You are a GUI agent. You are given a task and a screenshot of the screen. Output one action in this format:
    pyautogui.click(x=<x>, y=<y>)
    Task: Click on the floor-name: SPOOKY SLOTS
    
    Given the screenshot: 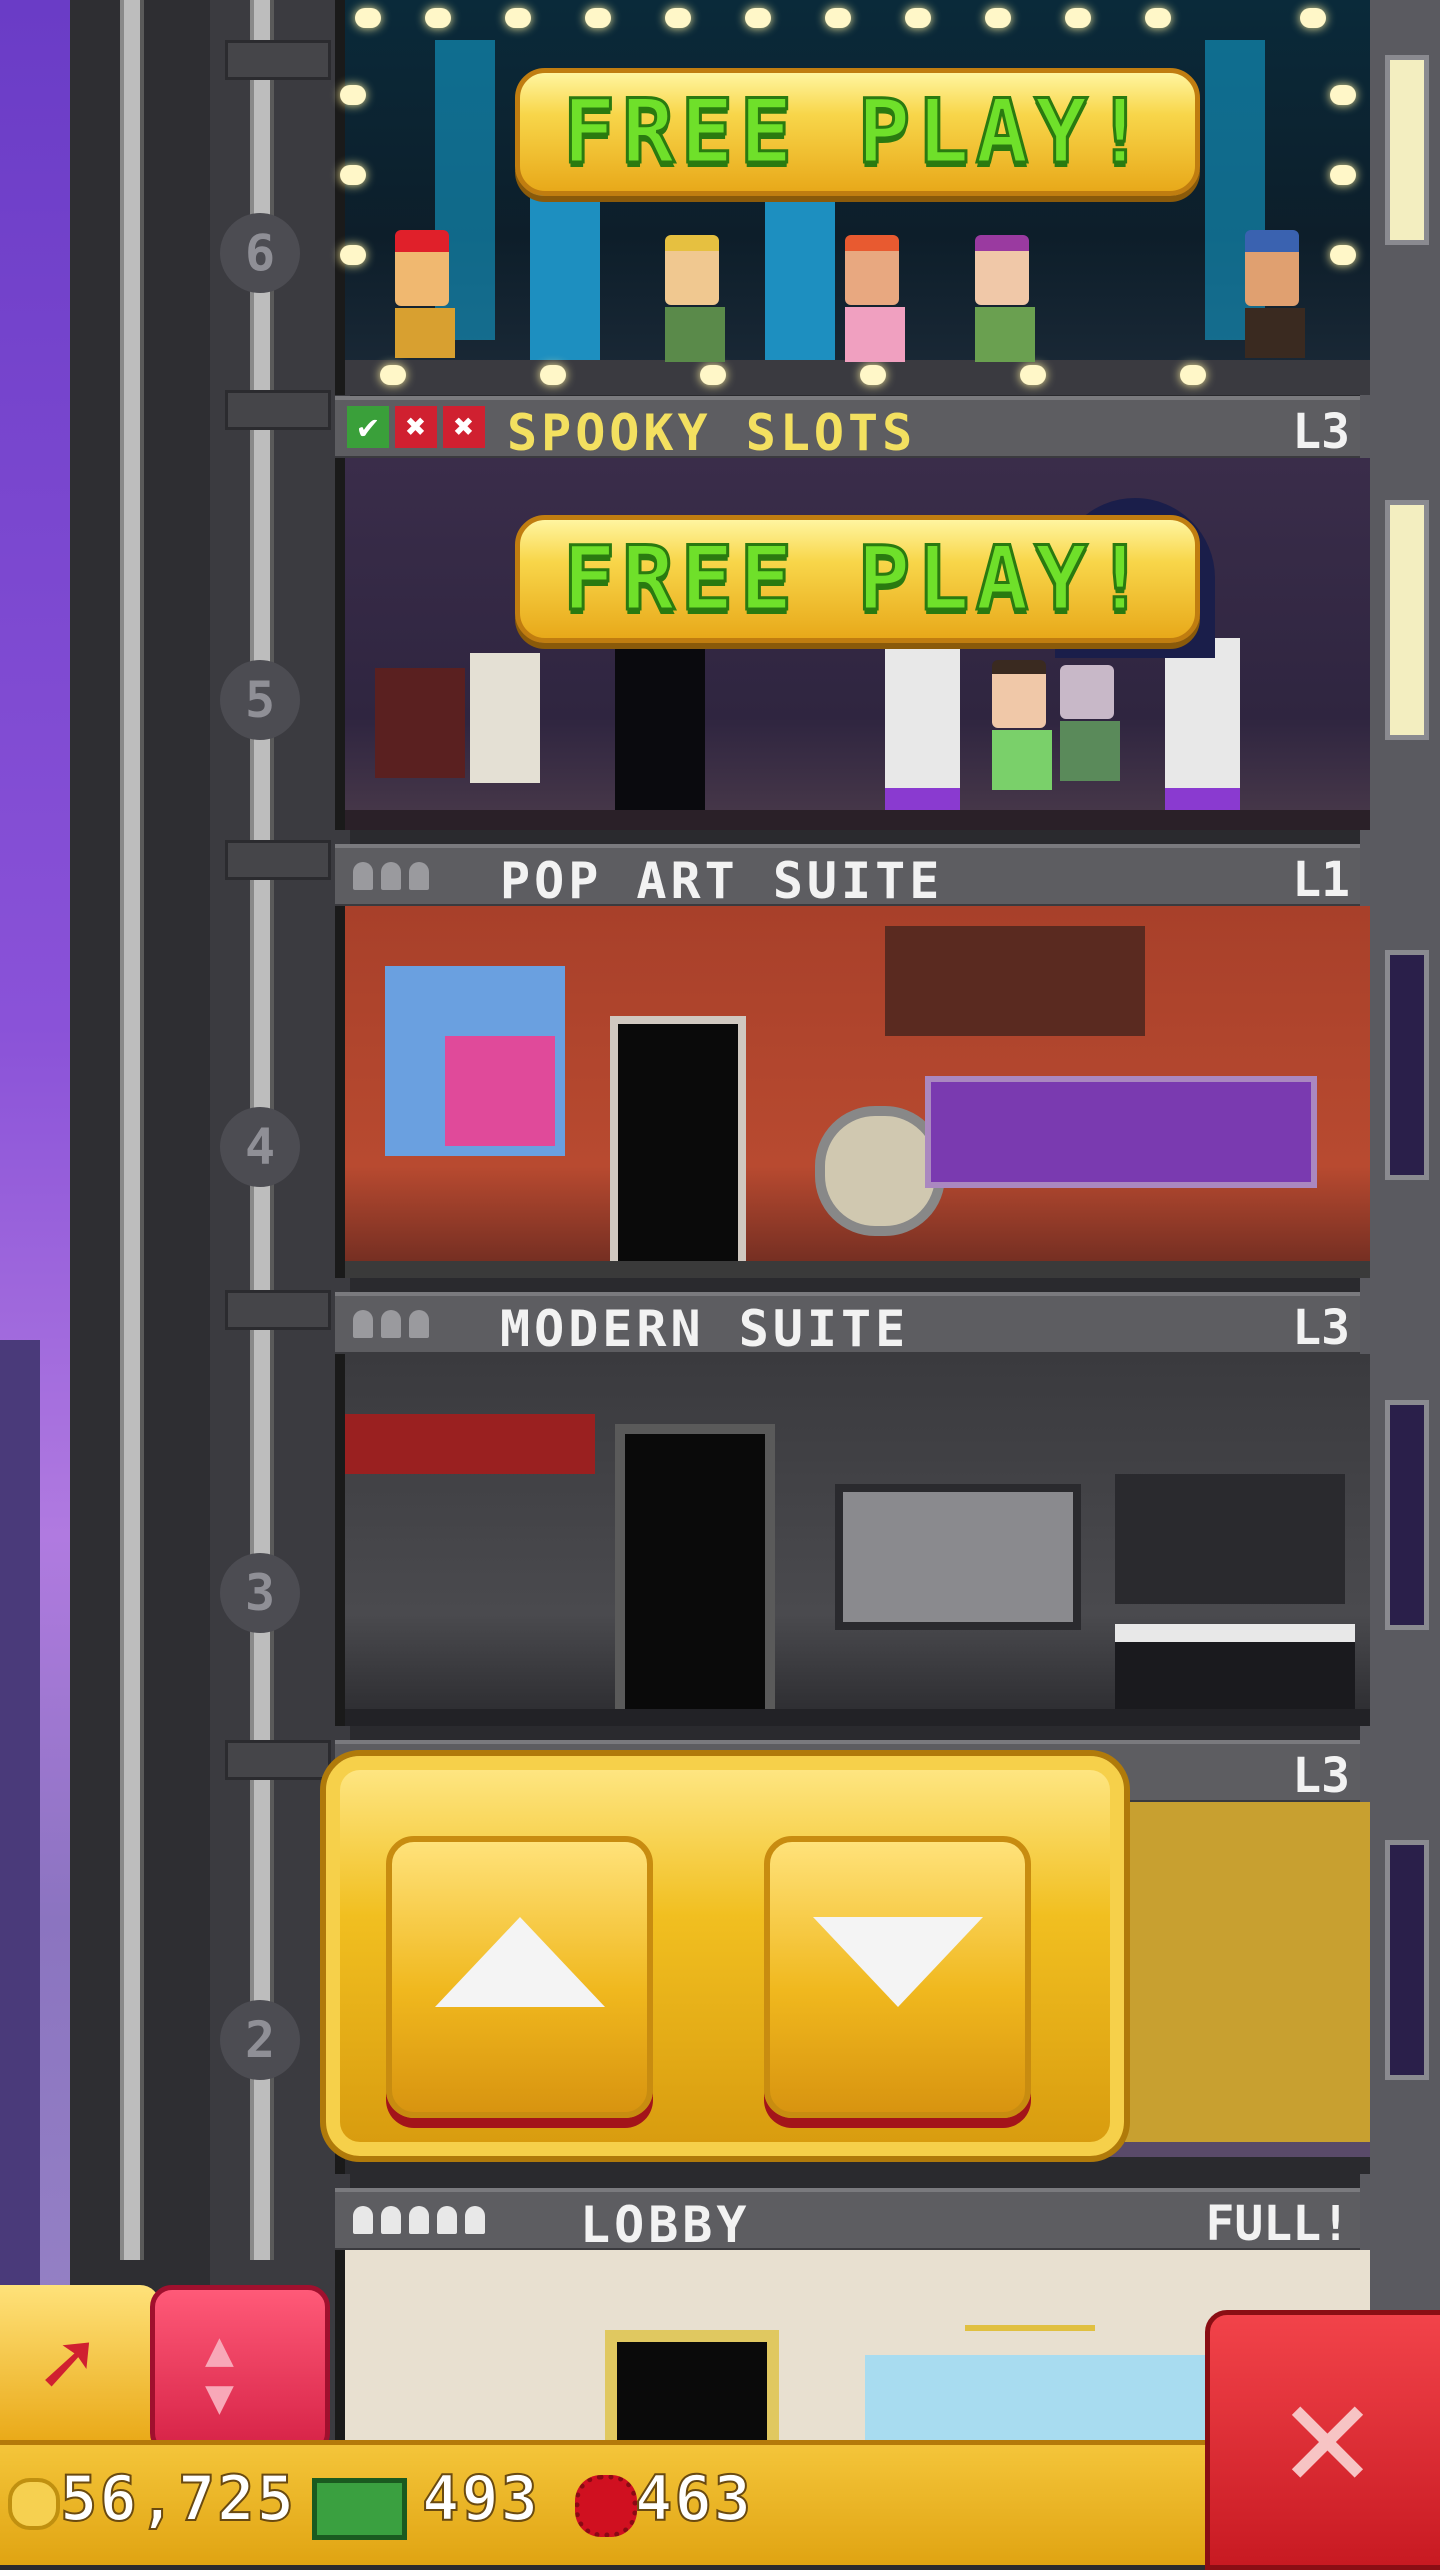 What is the action you would take?
    pyautogui.click(x=712, y=433)
    